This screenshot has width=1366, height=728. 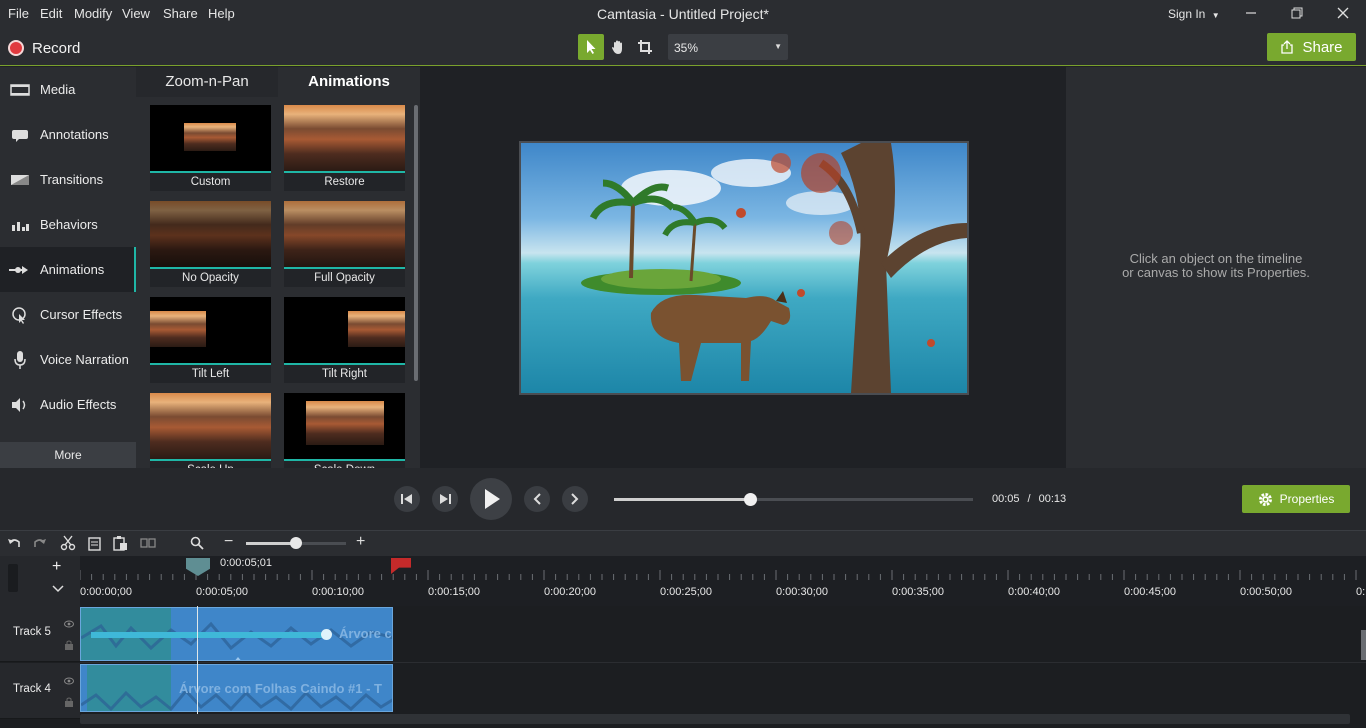 I want to click on sidebar-item-label: Voice Narration, so click(x=84, y=359).